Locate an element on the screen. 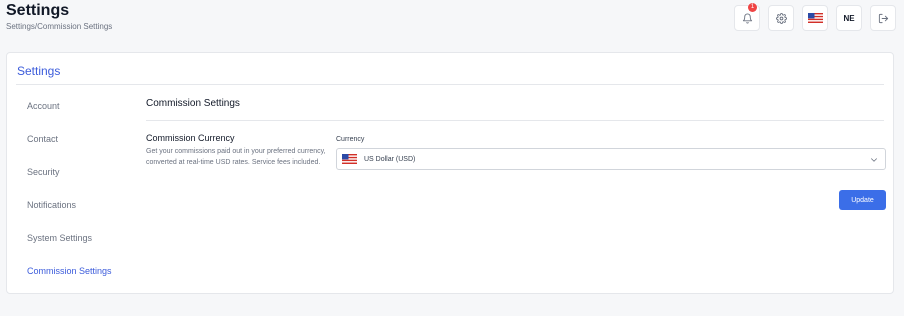 Image resolution: width=904 pixels, height=316 pixels. sidebar-item-system-settings: System Settings is located at coordinates (69, 248).